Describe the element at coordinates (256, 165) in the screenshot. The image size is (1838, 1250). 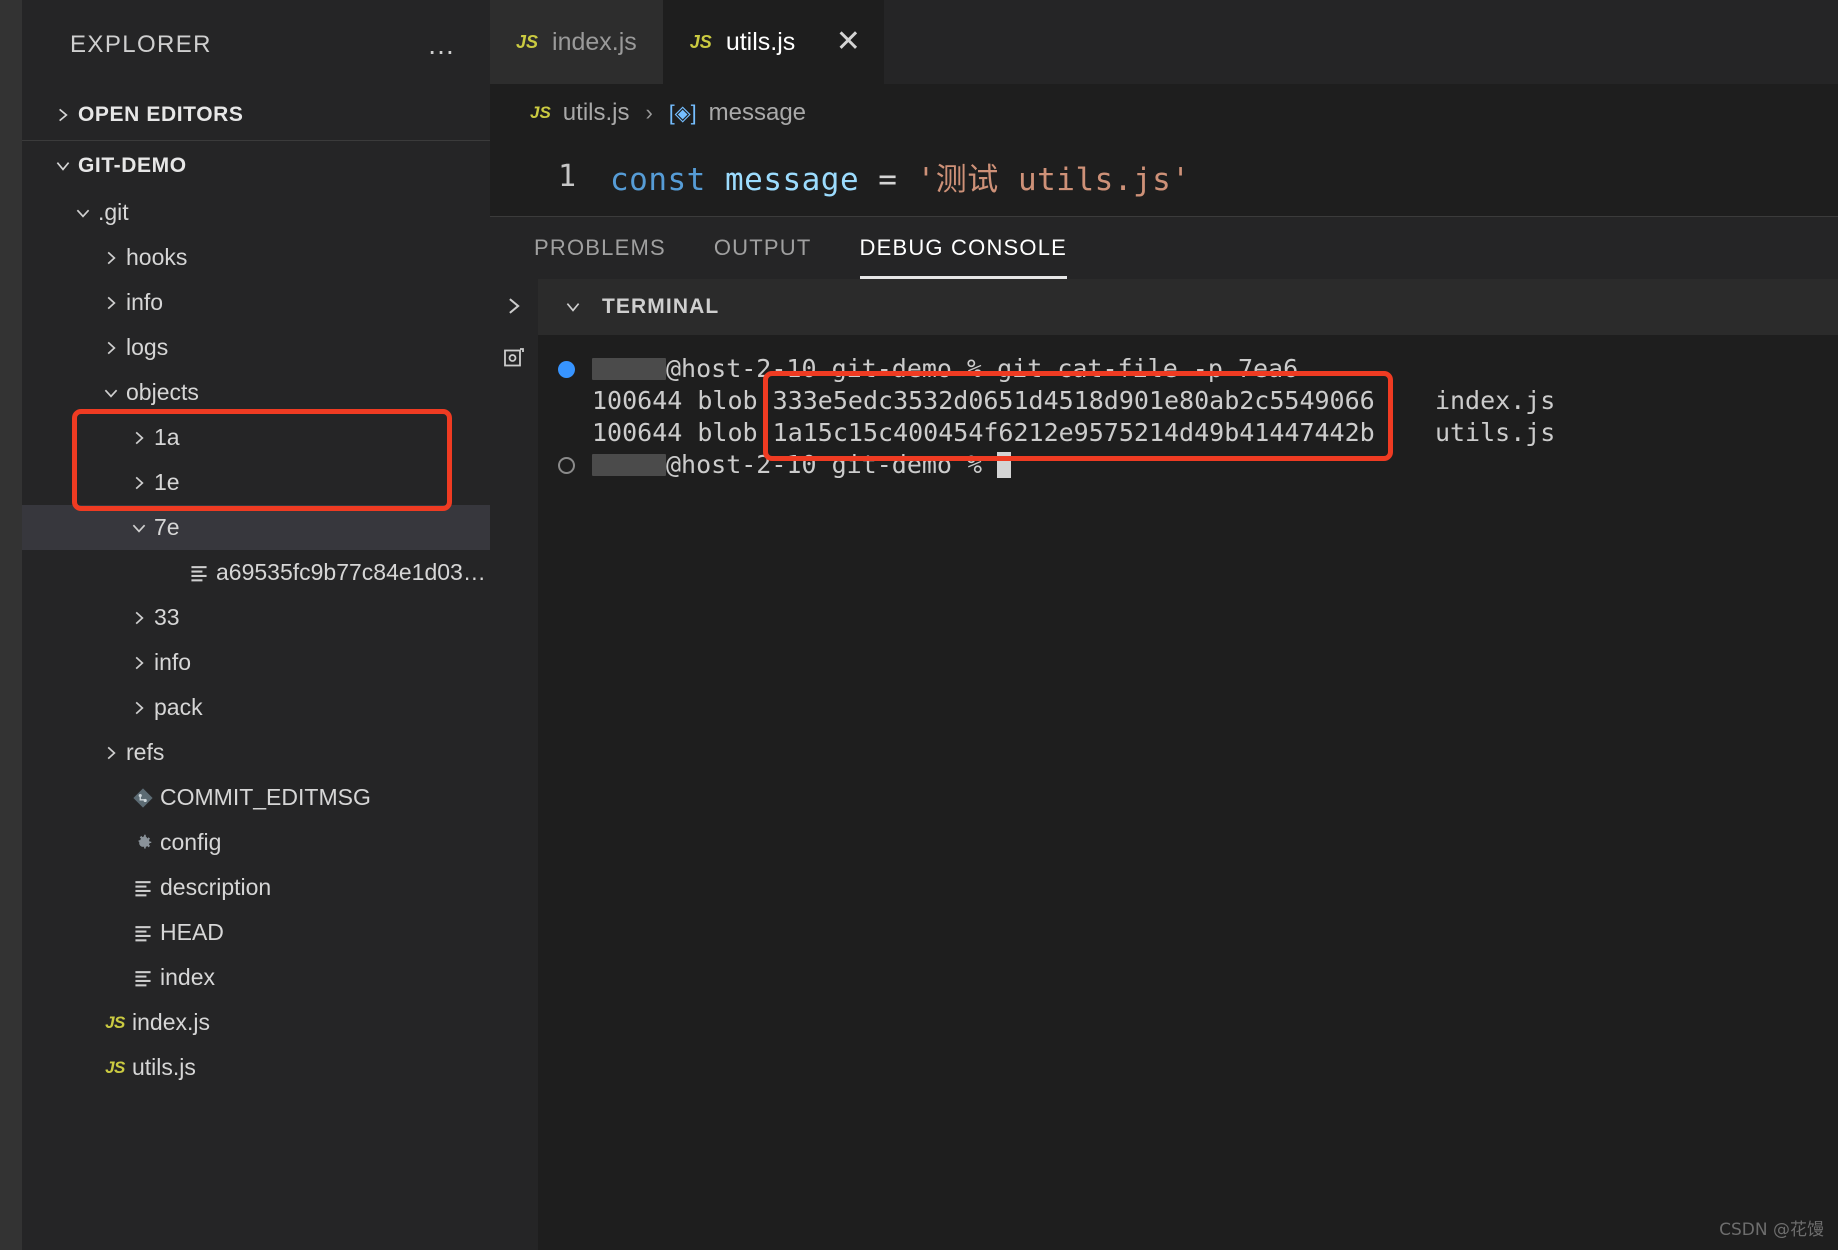
I see `sidebar-section-workspace: GIT-DEMO` at that location.